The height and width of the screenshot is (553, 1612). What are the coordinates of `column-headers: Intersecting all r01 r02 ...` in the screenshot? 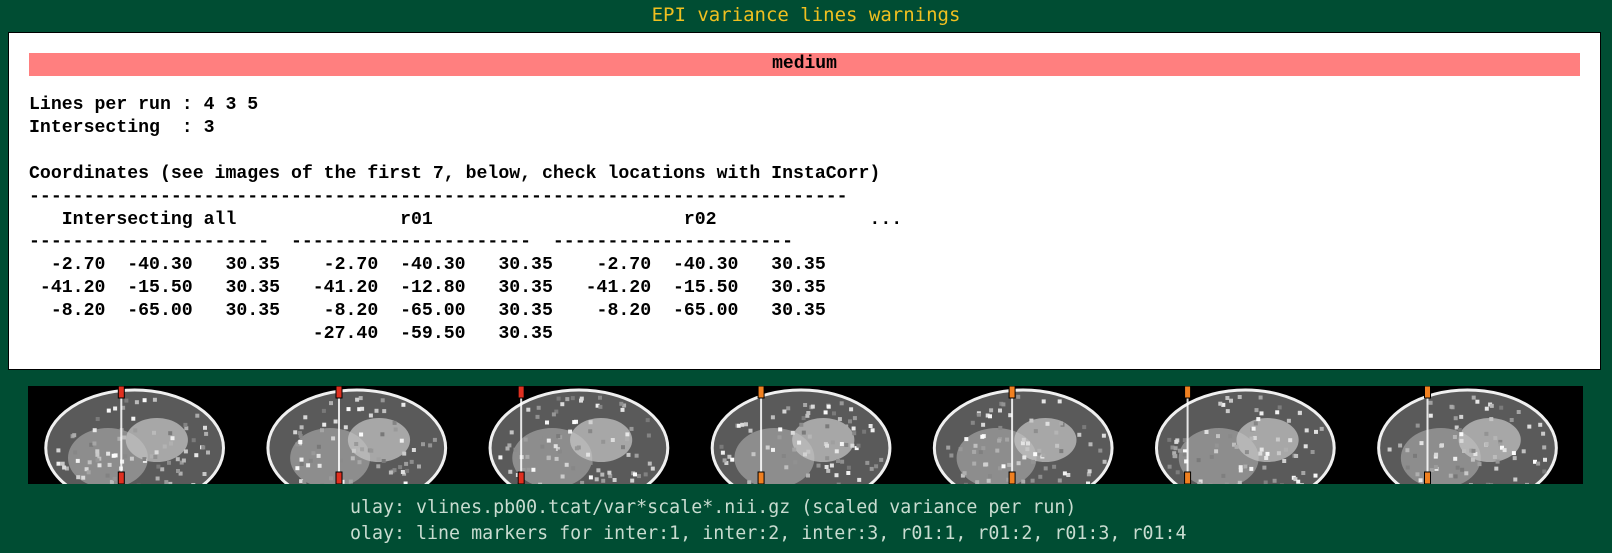 It's located at (466, 219).